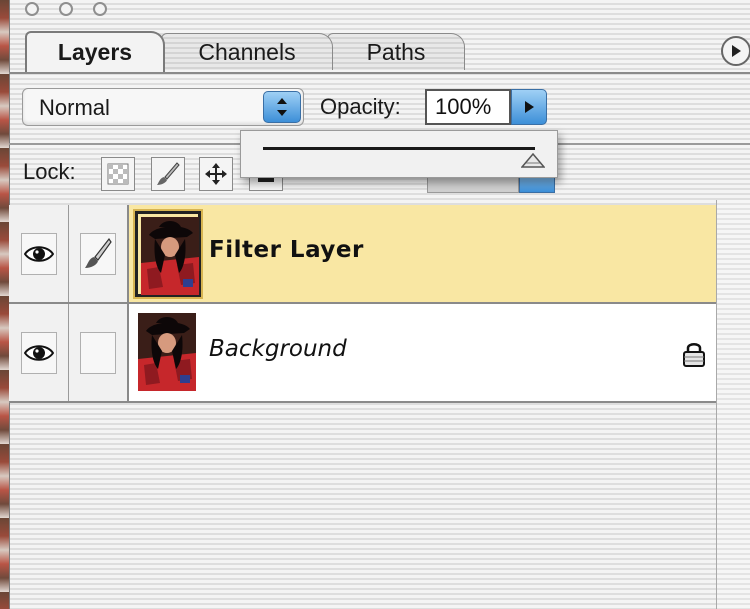 The width and height of the screenshot is (750, 609). I want to click on opacity-slider-thumb, so click(533, 161).